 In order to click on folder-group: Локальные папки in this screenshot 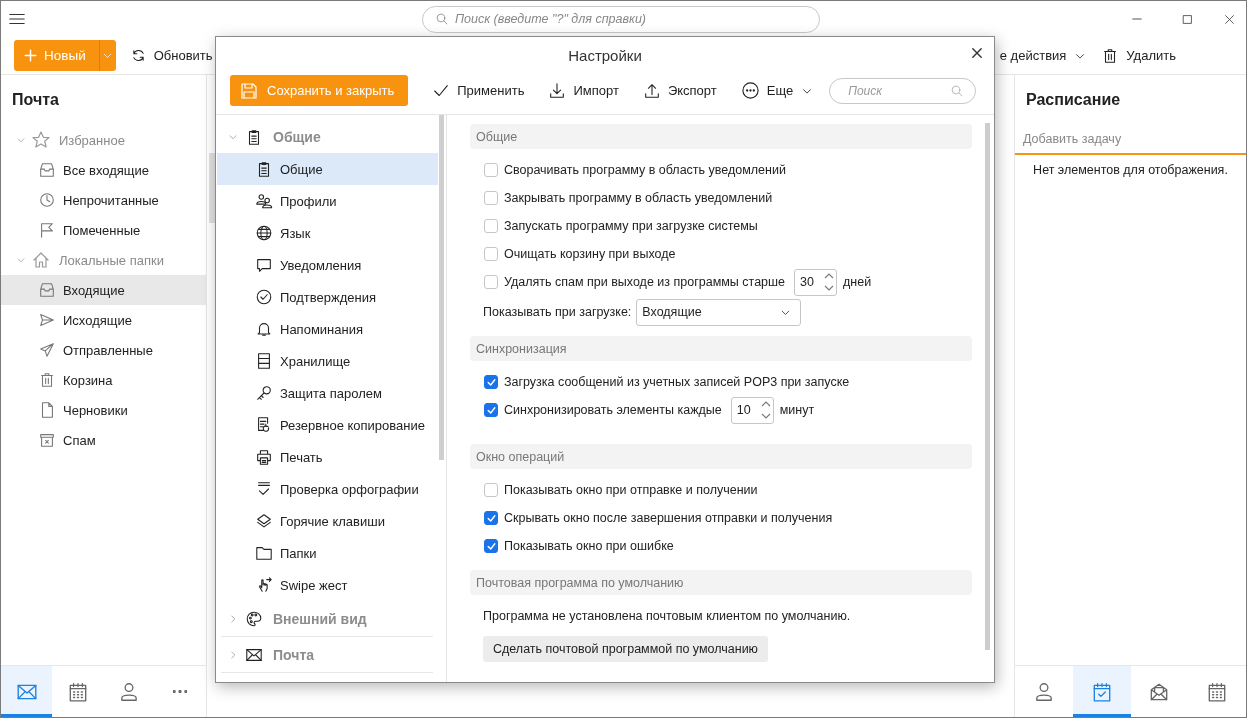, I will do `click(103, 260)`.